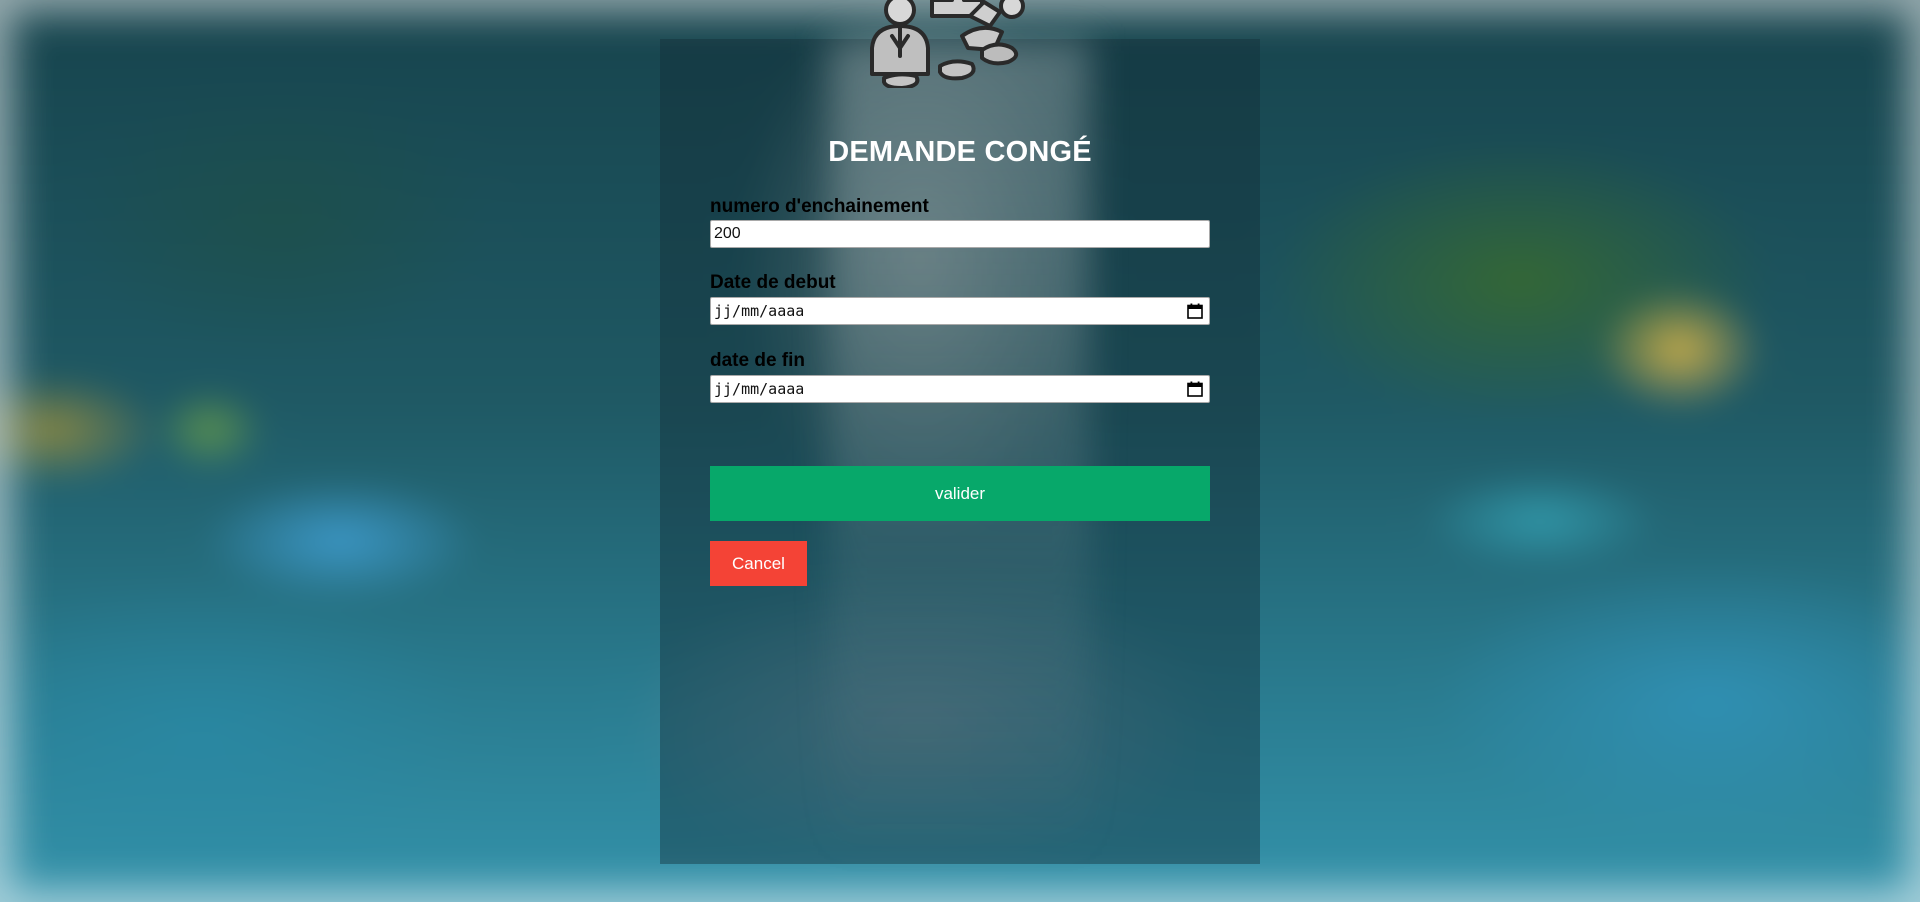  Describe the element at coordinates (773, 282) in the screenshot. I see `start-date-label: Date de debut` at that location.